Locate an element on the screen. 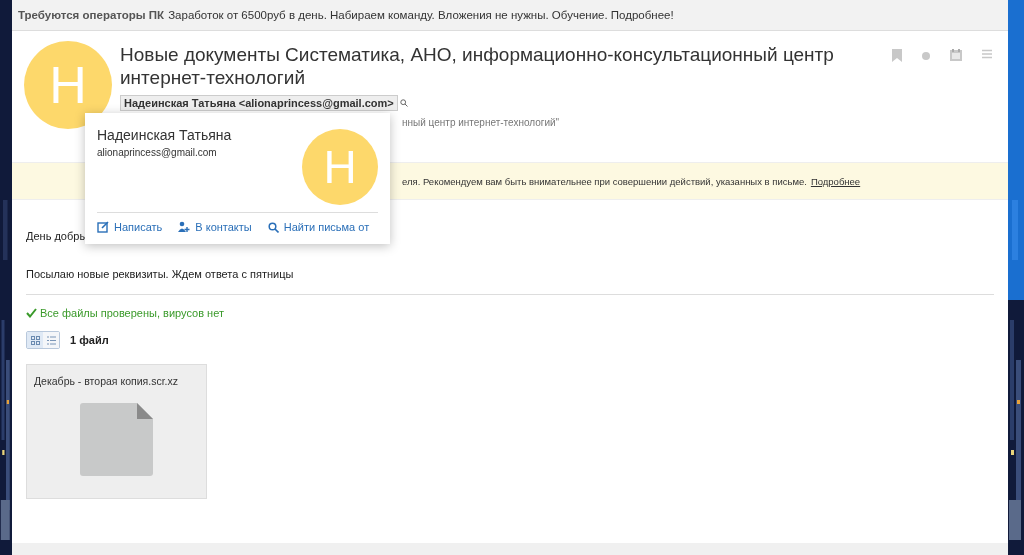 This screenshot has height=555, width=1024. sender-avatar: Н is located at coordinates (68, 85).